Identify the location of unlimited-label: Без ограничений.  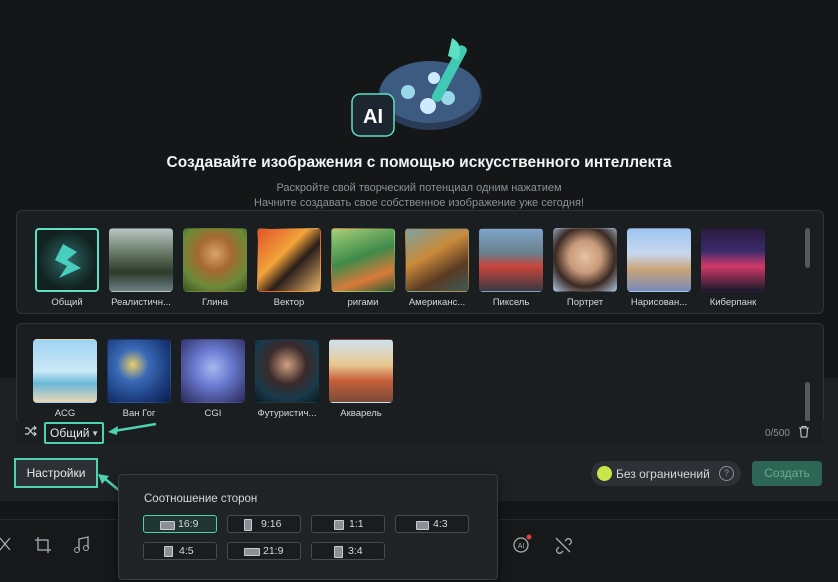
(663, 474).